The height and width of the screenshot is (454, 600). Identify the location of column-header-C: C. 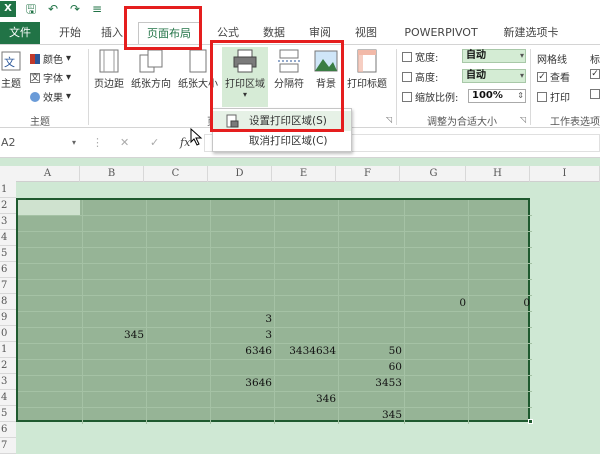
(176, 174).